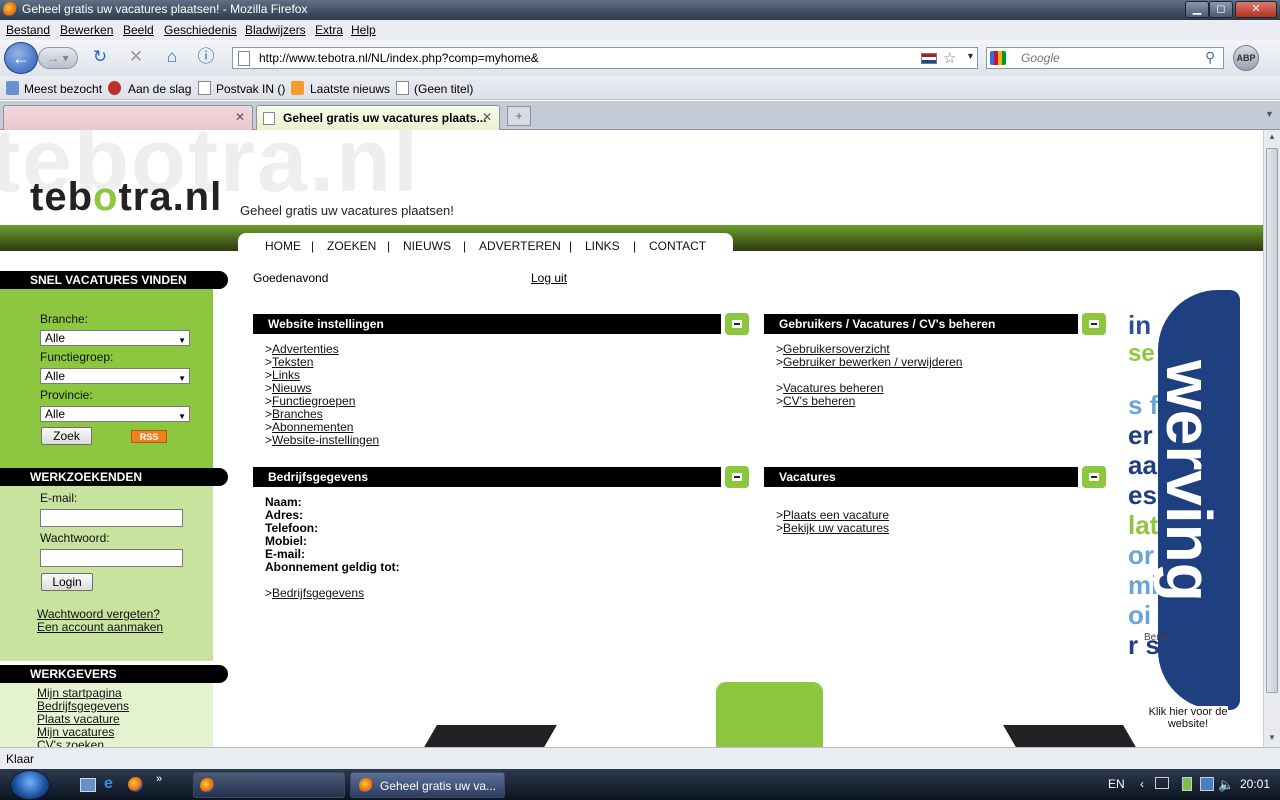 This screenshot has height=800, width=1280. What do you see at coordinates (58, 58) in the screenshot?
I see `forward-arrow-icon: → ▾` at bounding box center [58, 58].